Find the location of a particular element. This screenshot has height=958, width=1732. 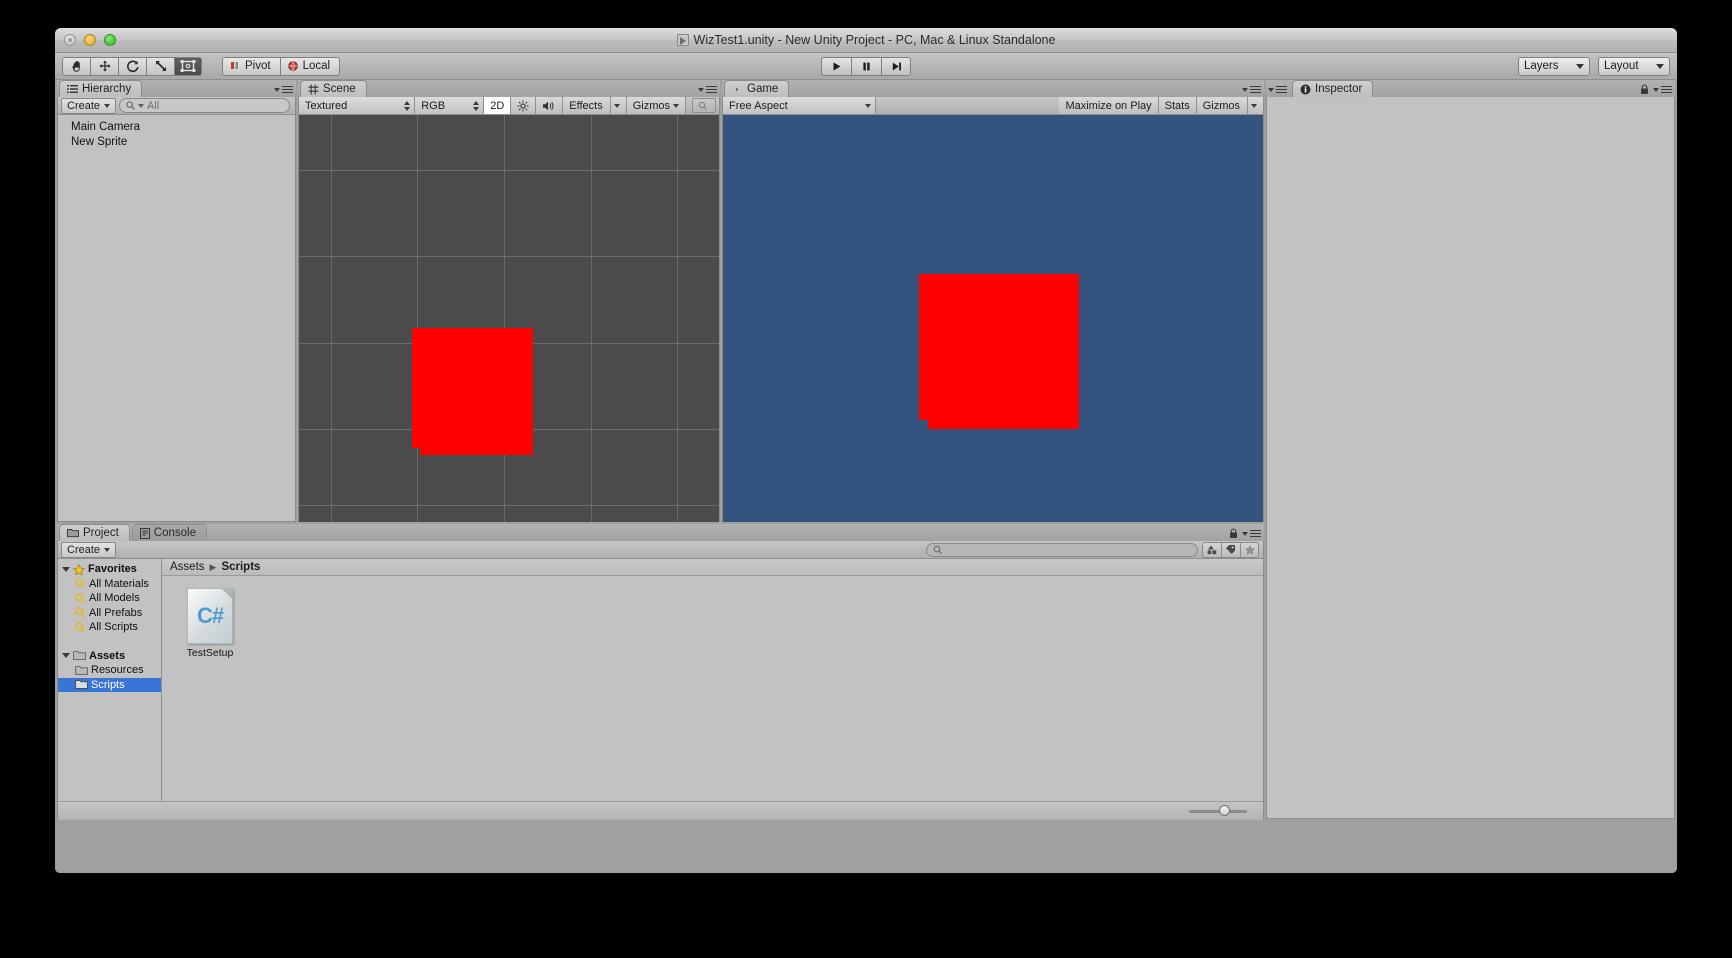

project-tree-label: All Materials is located at coordinates (119, 583).